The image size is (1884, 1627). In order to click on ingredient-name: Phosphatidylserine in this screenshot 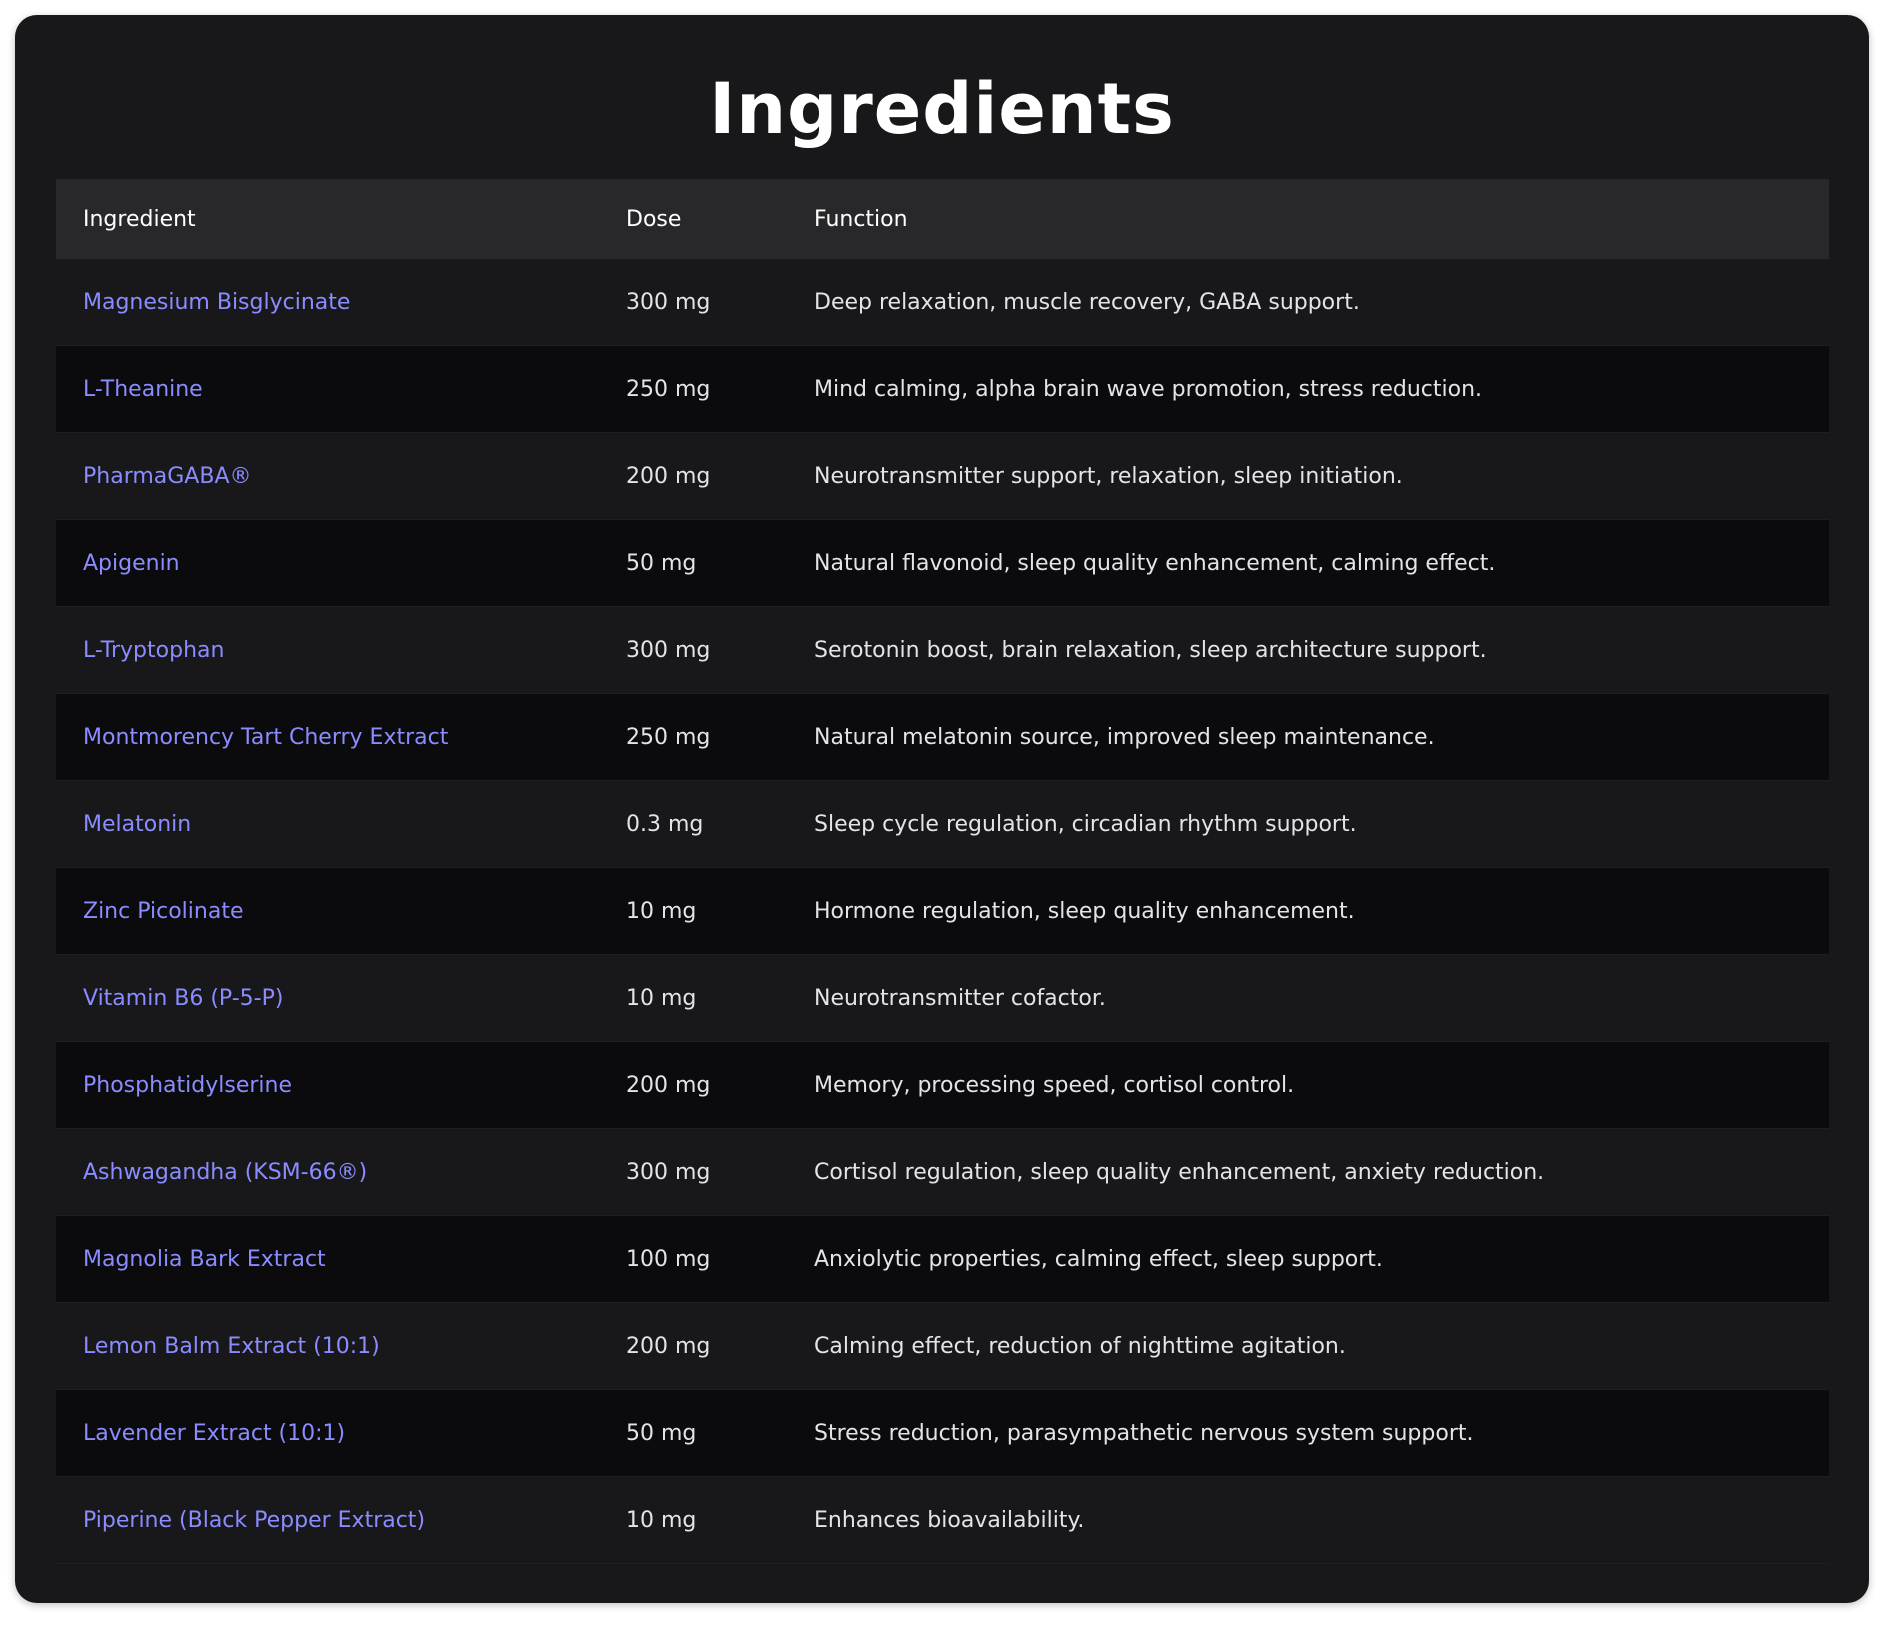, I will do `click(341, 1085)`.